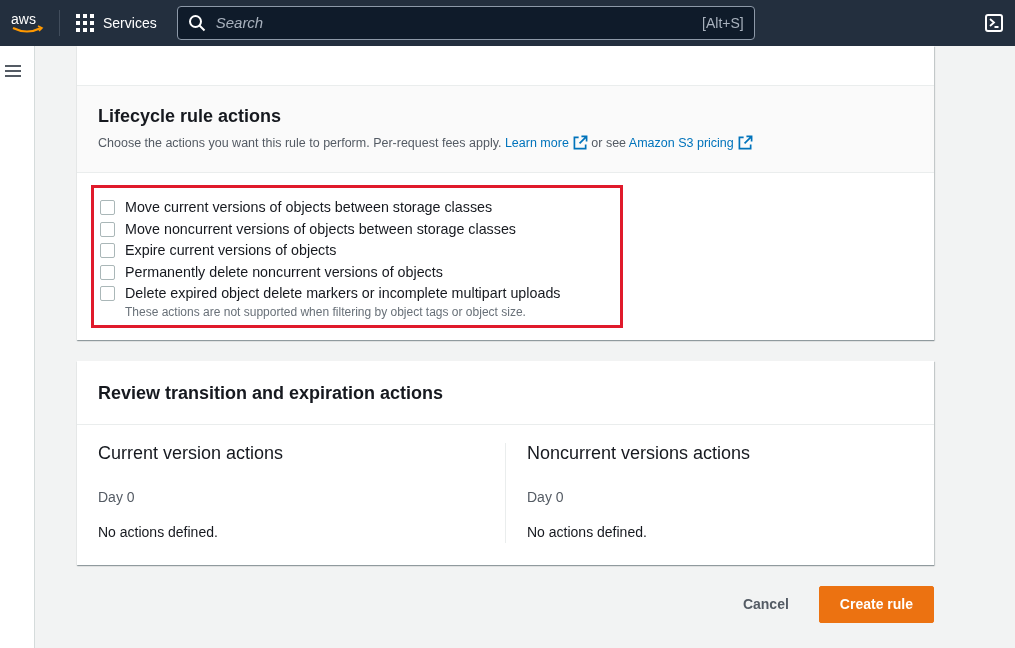 The height and width of the screenshot is (648, 1015). I want to click on column-title: Current version actions, so click(191, 454).